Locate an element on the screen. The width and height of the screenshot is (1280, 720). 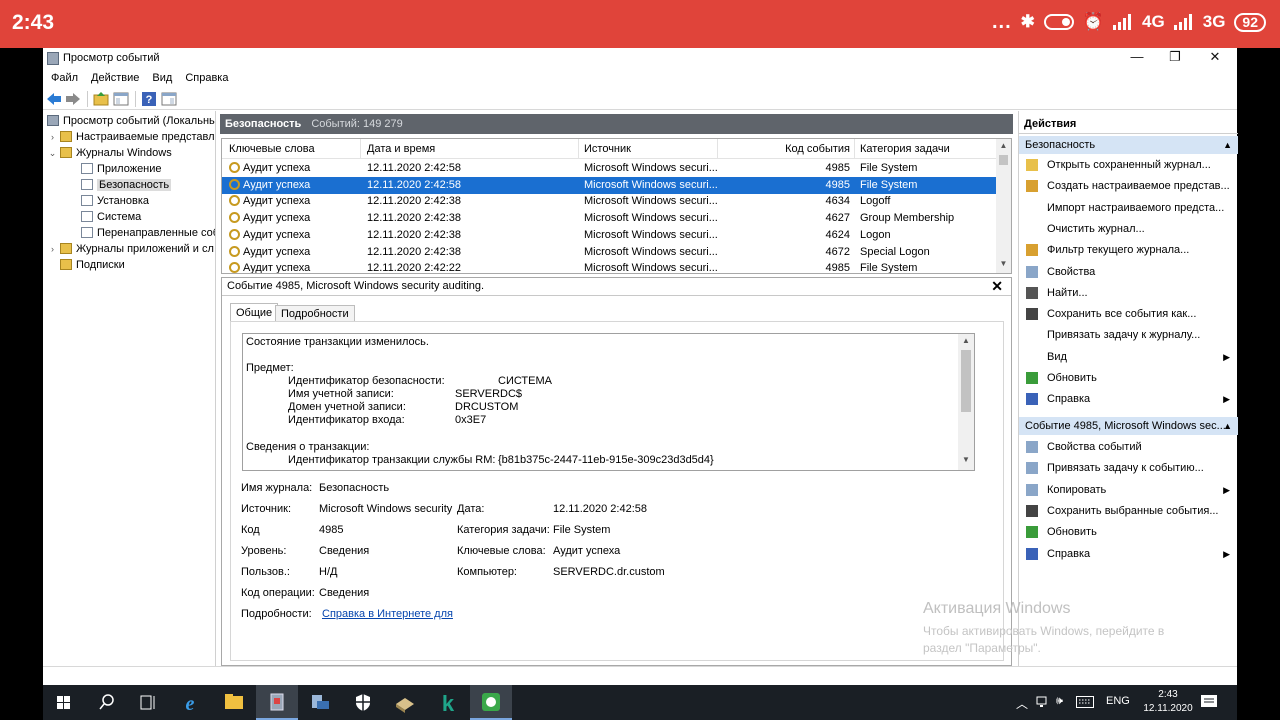
notifications-icon is located at coordinates (1209, 702).